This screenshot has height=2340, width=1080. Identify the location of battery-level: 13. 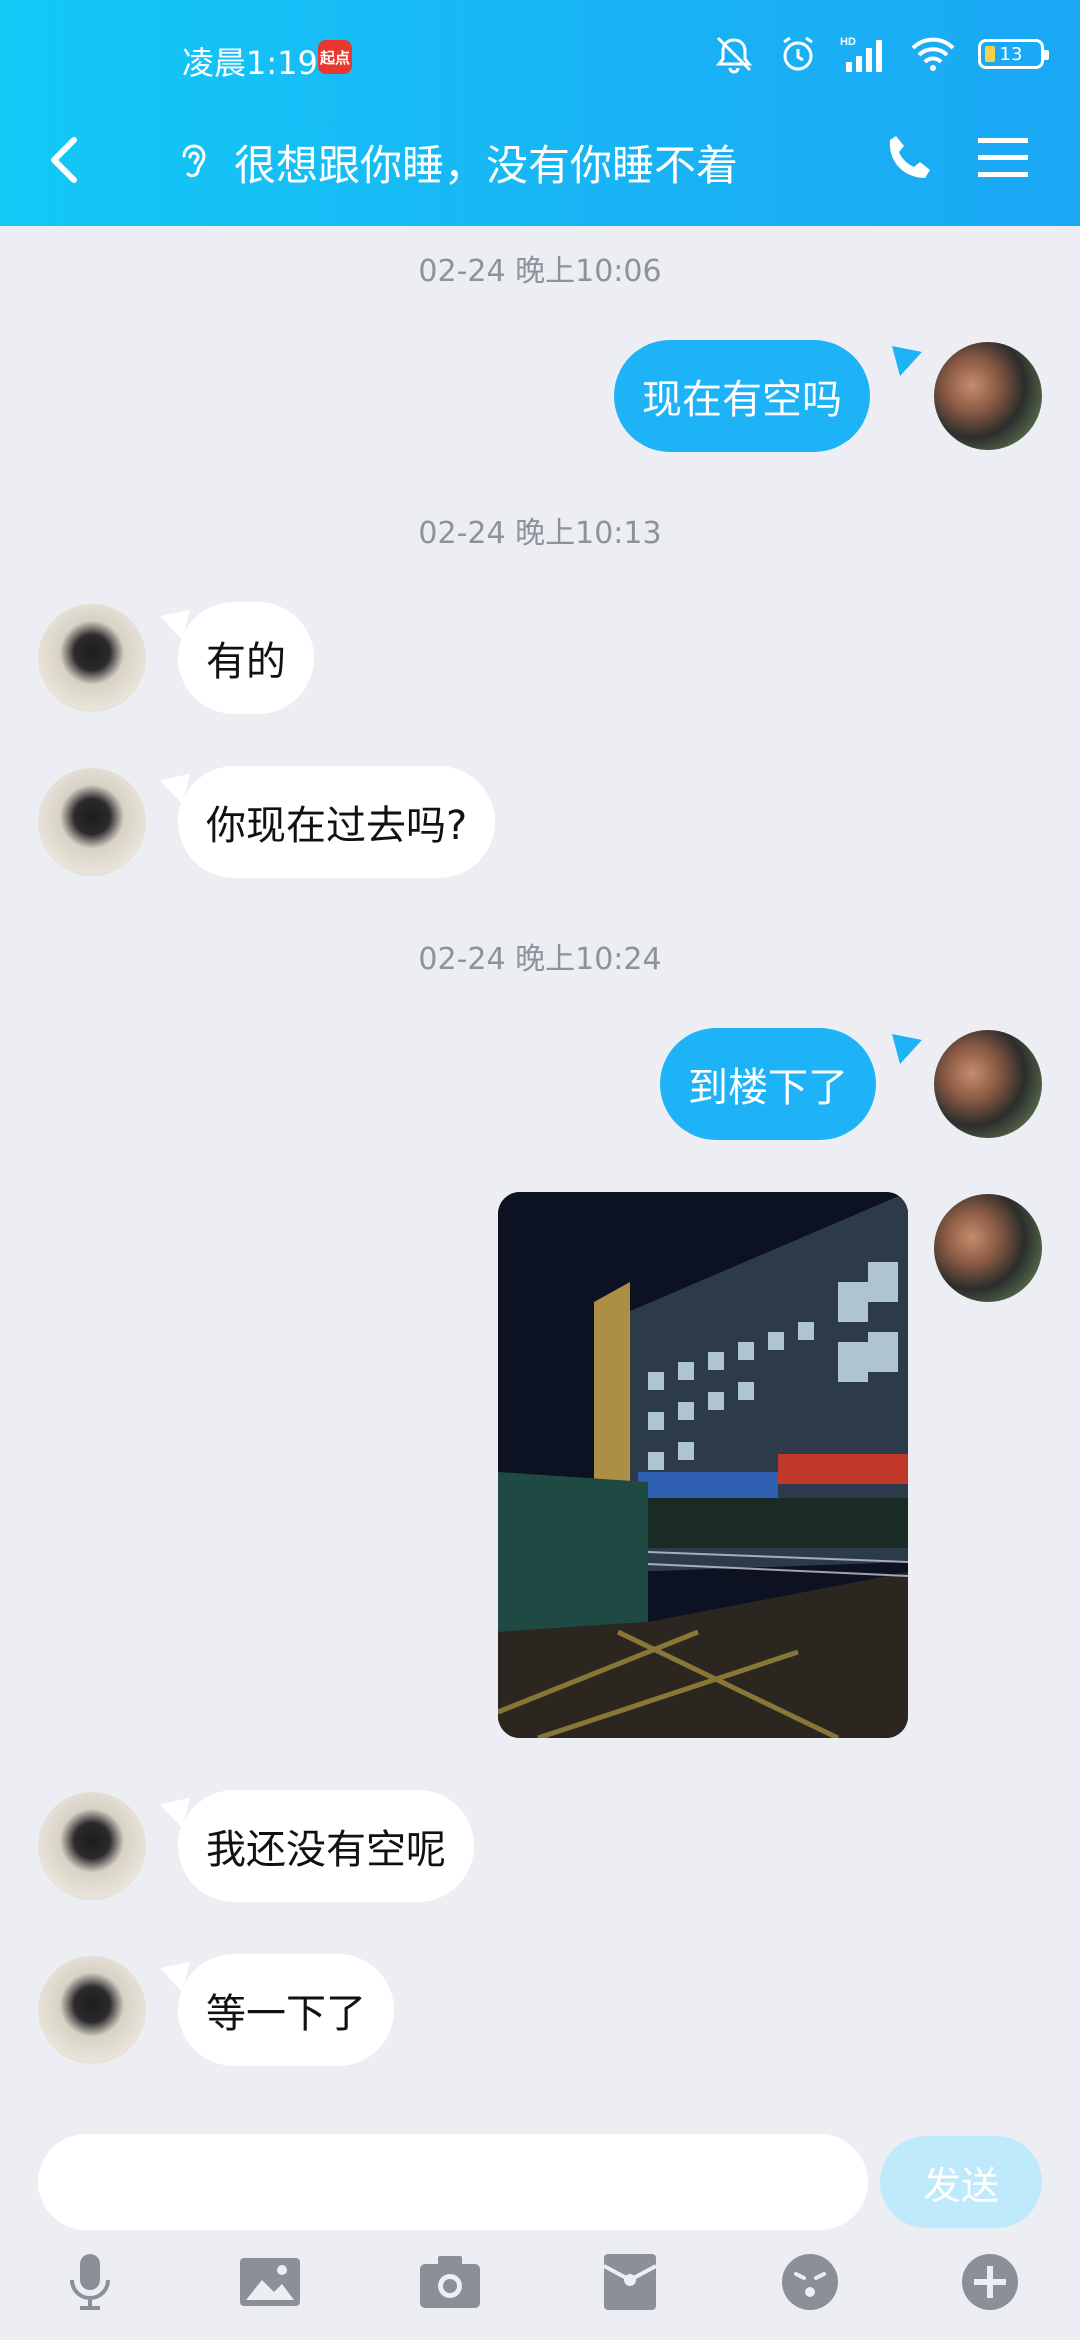
(1011, 54).